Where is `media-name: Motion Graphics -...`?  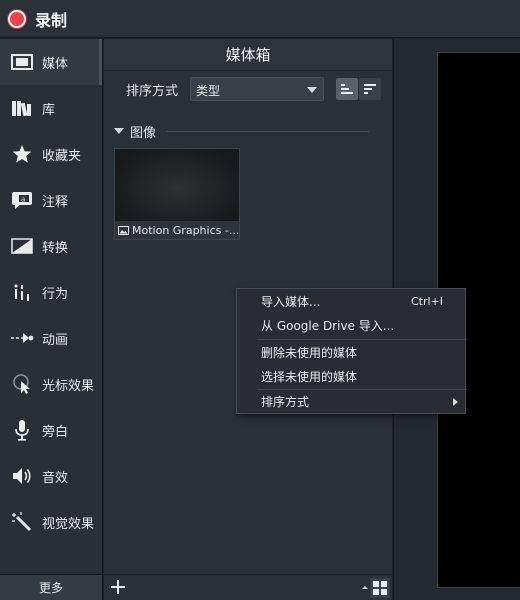
media-name: Motion Graphics -... is located at coordinates (185, 230).